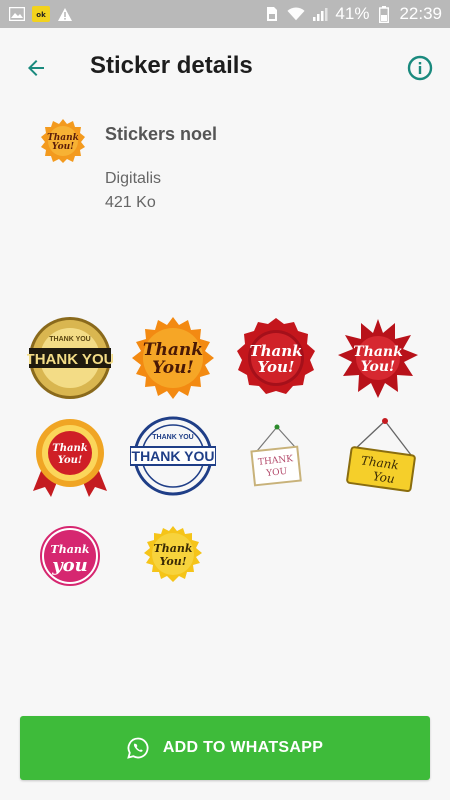 This screenshot has height=800, width=450. What do you see at coordinates (173, 548) in the screenshot?
I see `sticker-yburst-line1: Thank` at bounding box center [173, 548].